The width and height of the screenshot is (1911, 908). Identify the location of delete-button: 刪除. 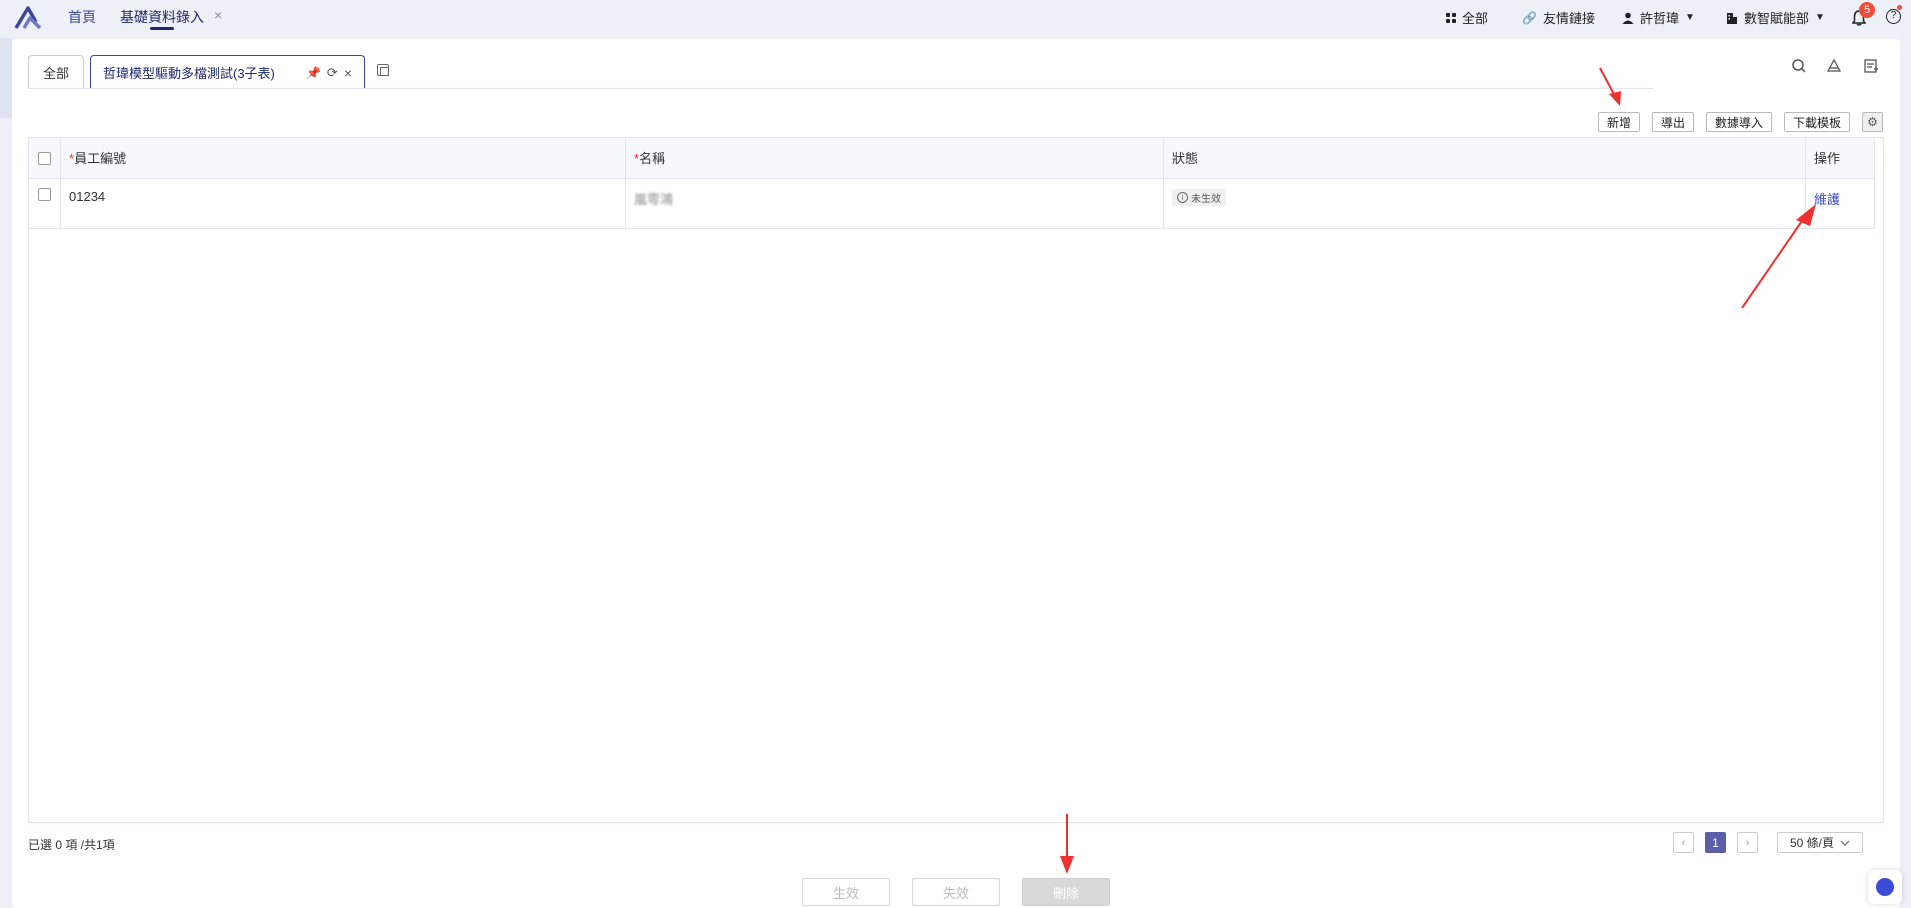
(1066, 892).